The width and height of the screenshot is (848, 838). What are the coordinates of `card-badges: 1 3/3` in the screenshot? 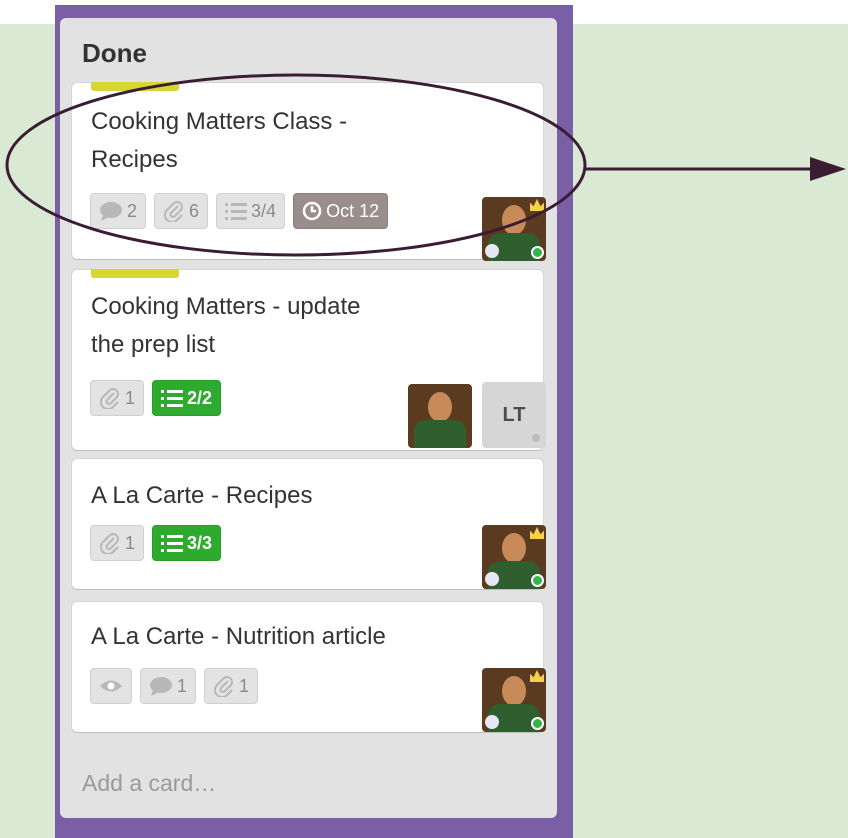 It's located at (156, 543).